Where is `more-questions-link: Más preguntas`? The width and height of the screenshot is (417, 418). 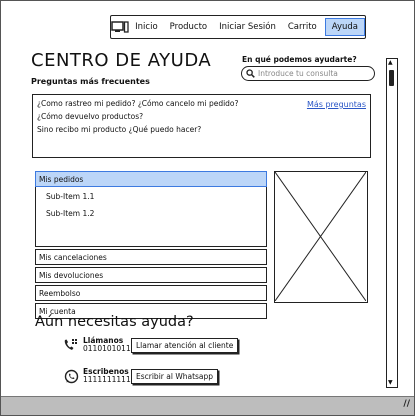 more-questions-link: Más preguntas is located at coordinates (336, 104).